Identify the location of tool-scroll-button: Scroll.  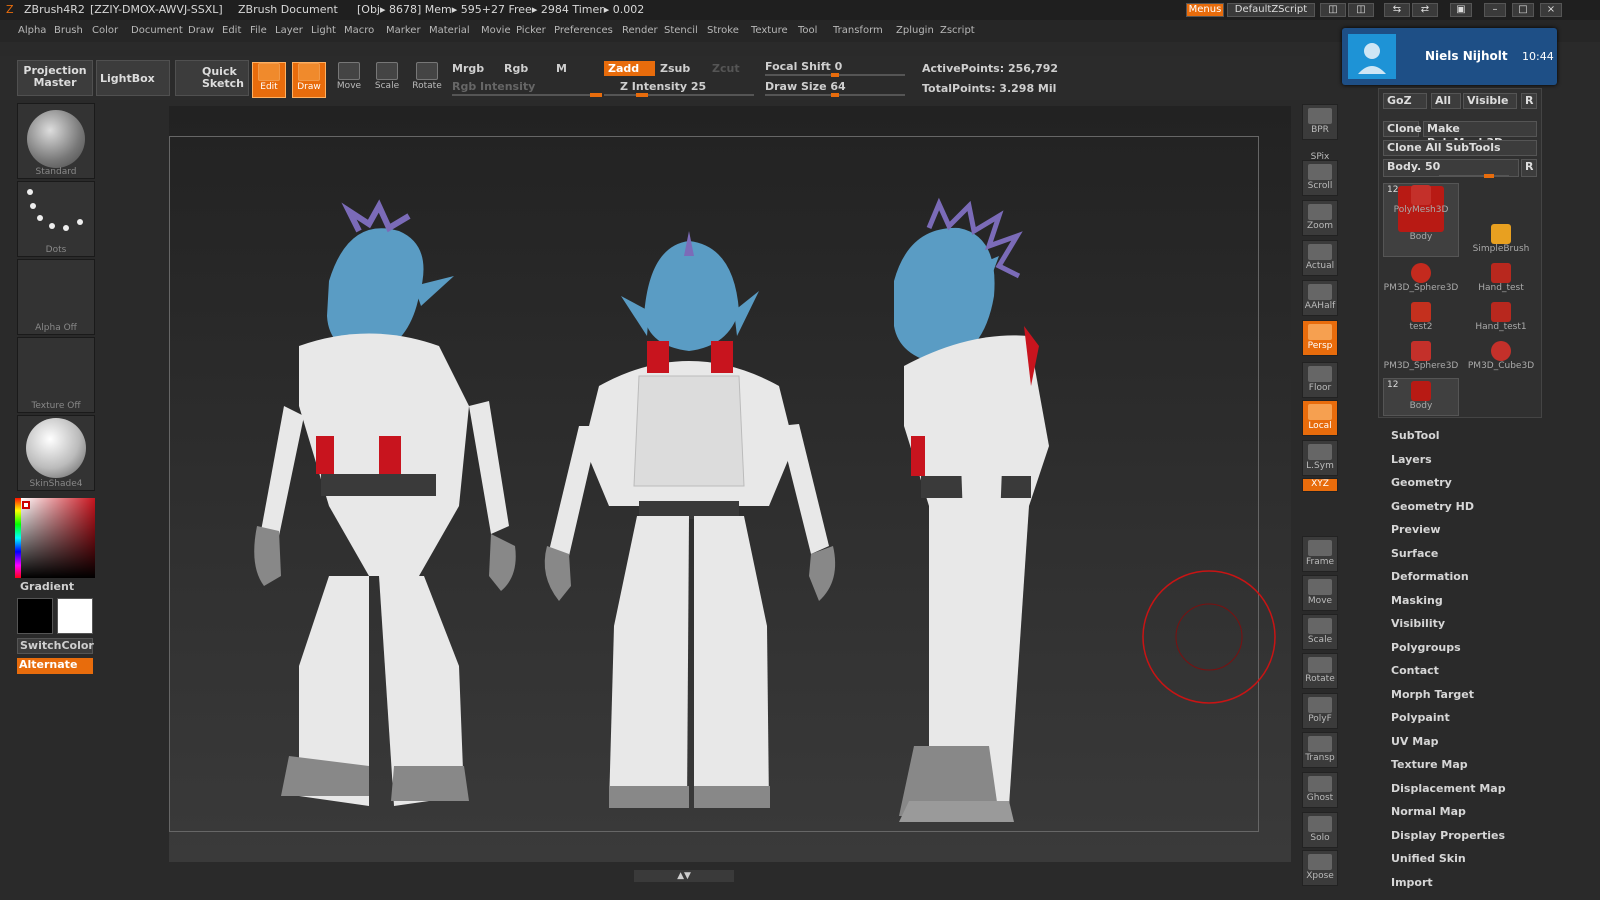
(1320, 178).